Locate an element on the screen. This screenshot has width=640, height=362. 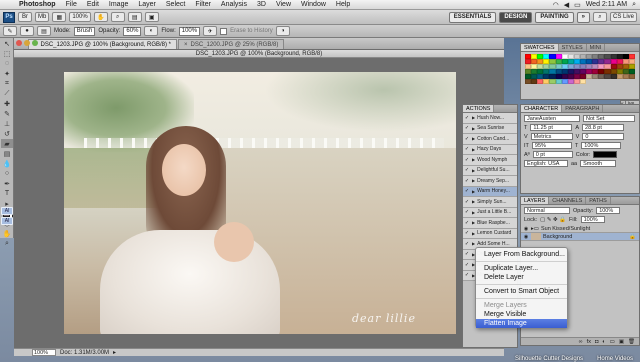
cs-live-button: CS Live is located at coordinates (623, 17).